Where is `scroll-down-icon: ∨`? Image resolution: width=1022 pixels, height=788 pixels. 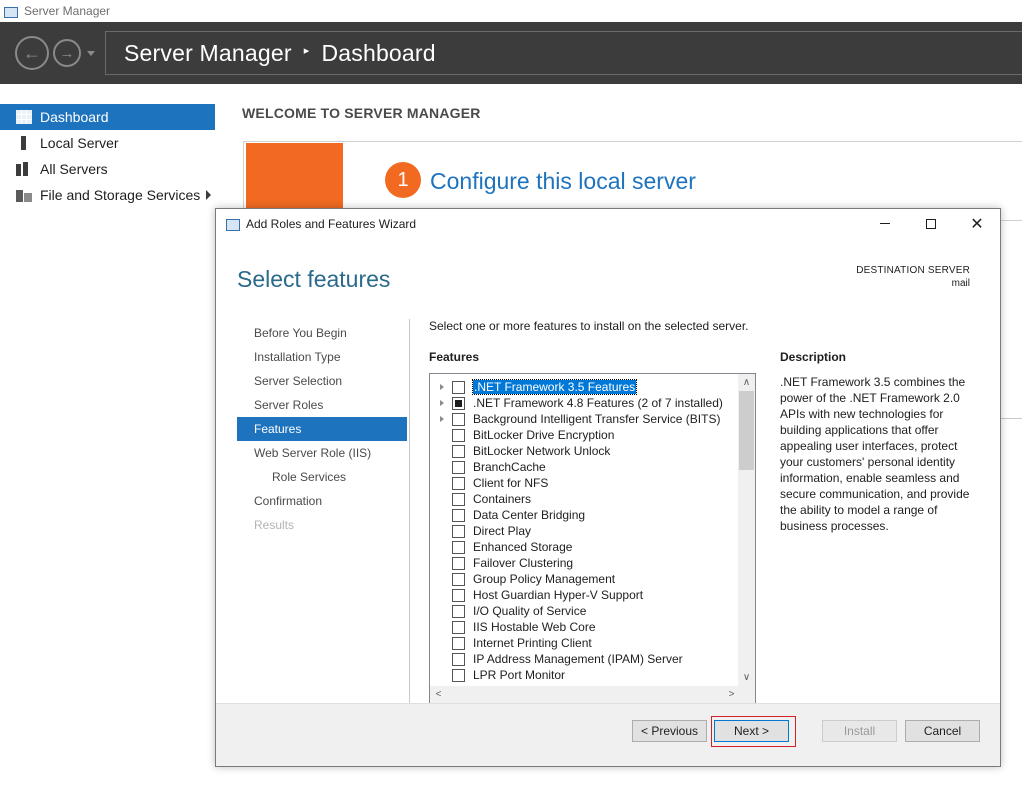 scroll-down-icon: ∨ is located at coordinates (746, 677).